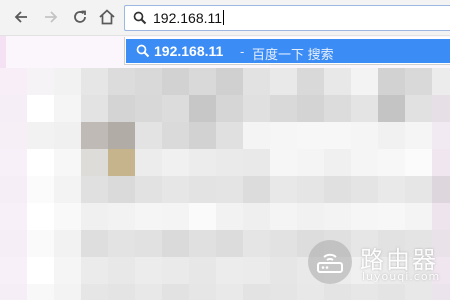 Image resolution: width=450 pixels, height=300 pixels. Describe the element at coordinates (401, 276) in the screenshot. I see `watermark-domain: luyouqi.com` at that location.